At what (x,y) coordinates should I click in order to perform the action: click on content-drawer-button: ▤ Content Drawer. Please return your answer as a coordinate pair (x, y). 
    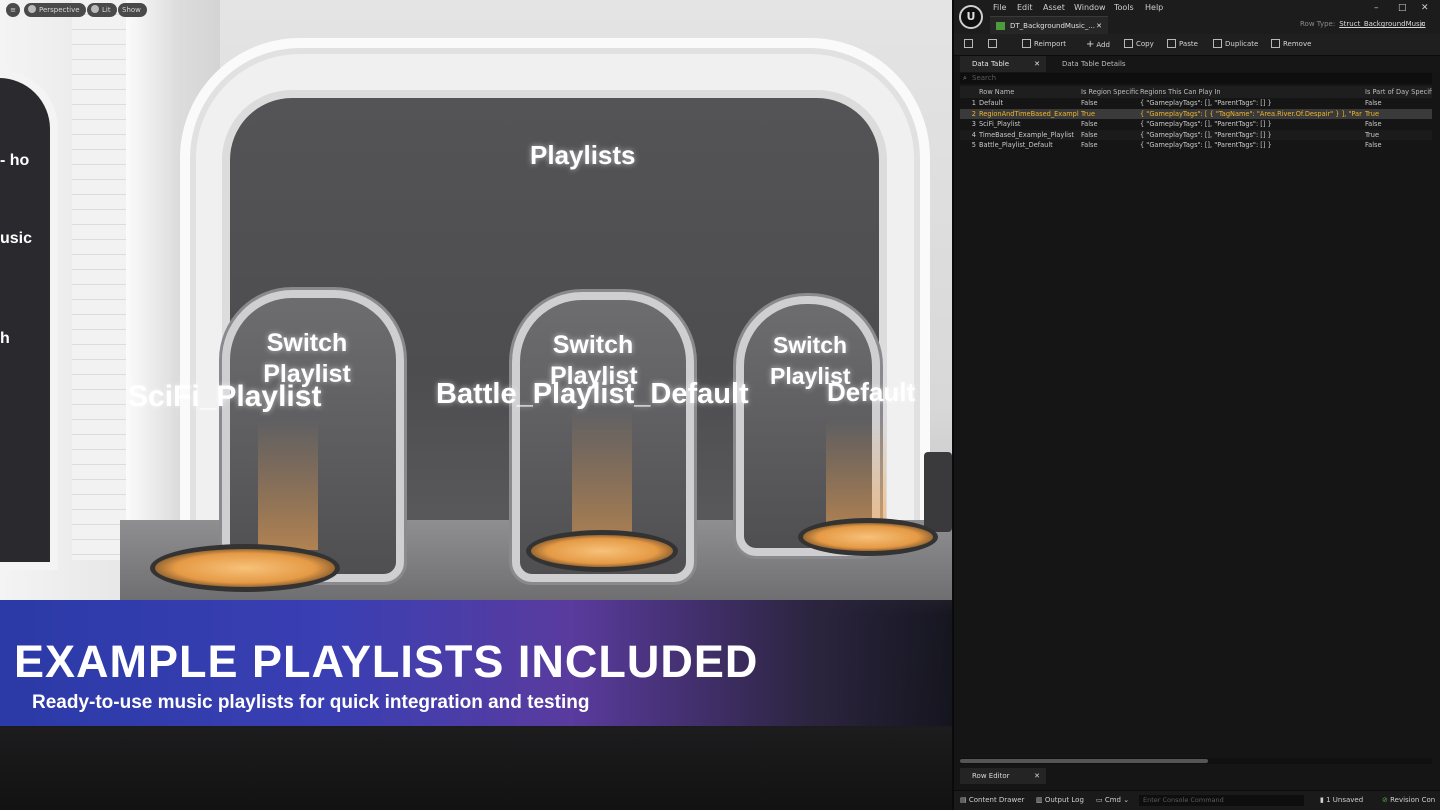
    Looking at the image, I should click on (992, 800).